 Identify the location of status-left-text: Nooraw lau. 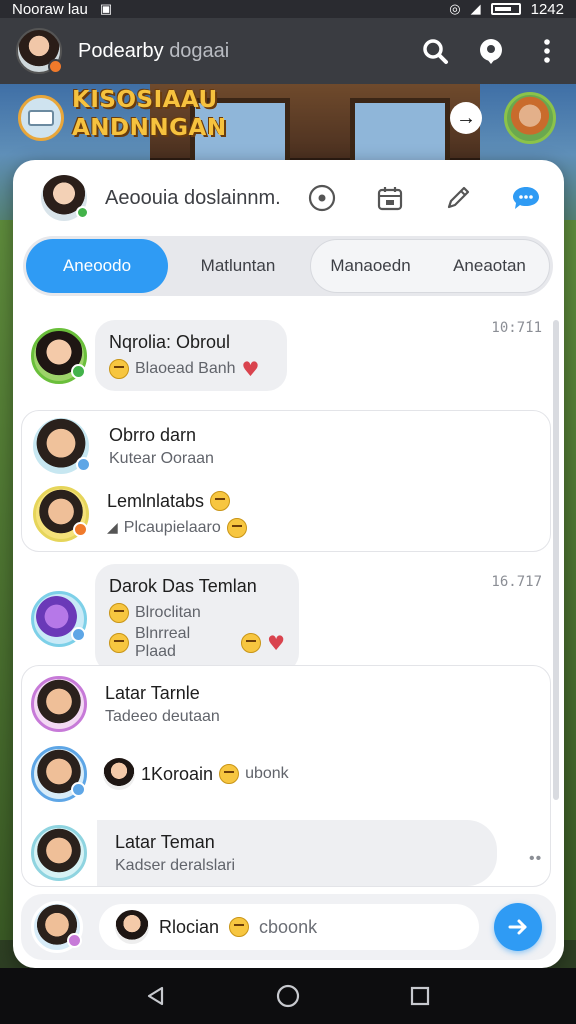
(50, 9).